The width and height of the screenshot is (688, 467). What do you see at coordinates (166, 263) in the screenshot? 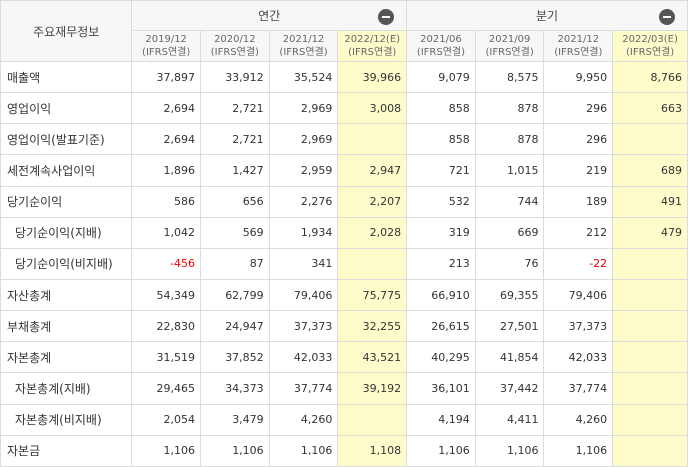
I see `table-cell: -456` at bounding box center [166, 263].